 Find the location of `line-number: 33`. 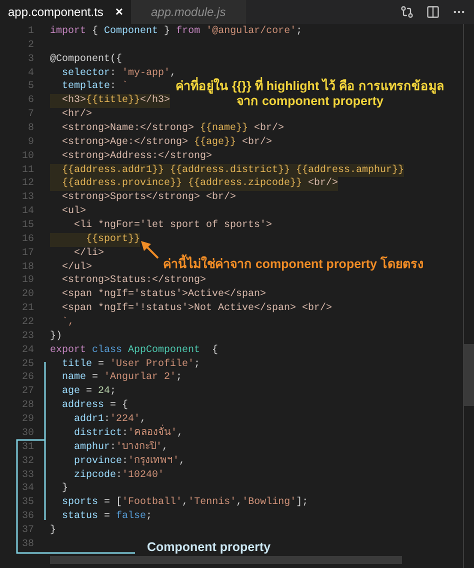

line-number: 33 is located at coordinates (27, 475).